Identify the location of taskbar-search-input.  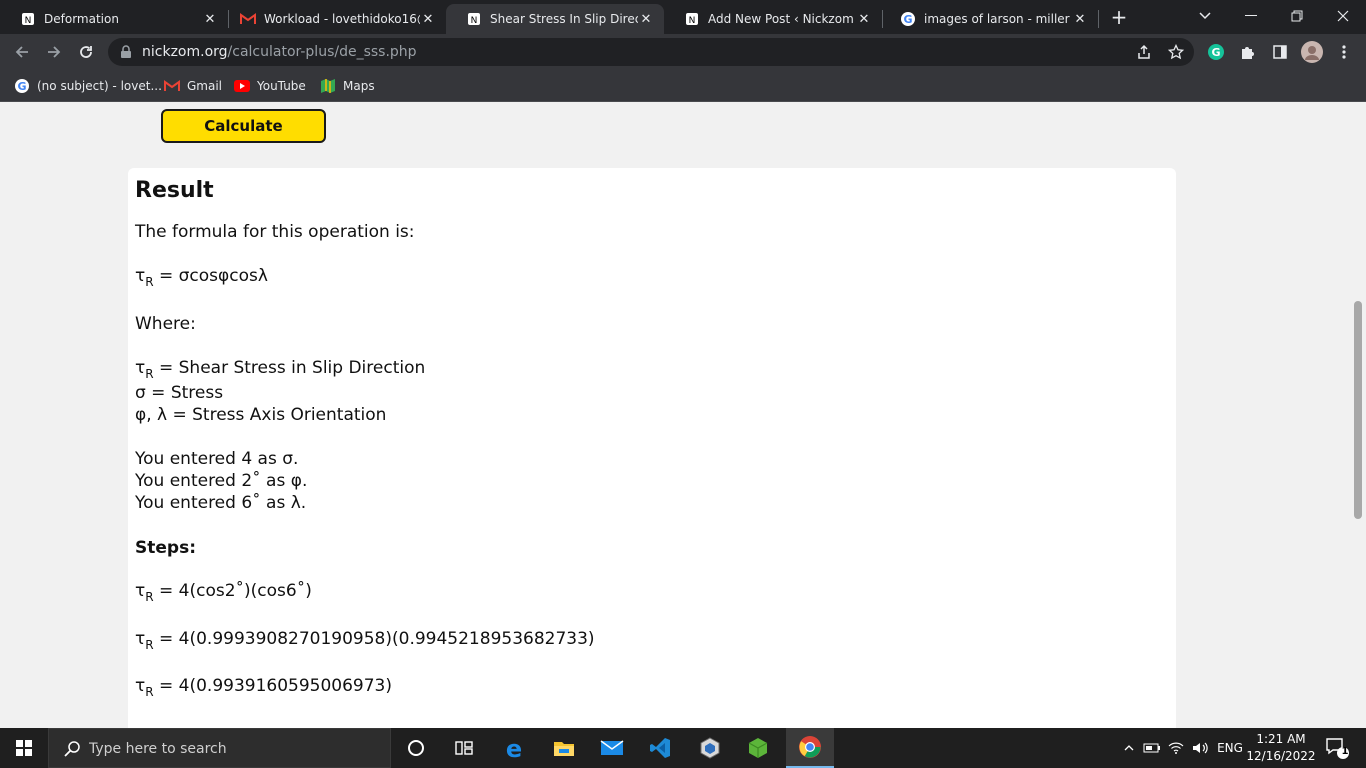
(234, 749).